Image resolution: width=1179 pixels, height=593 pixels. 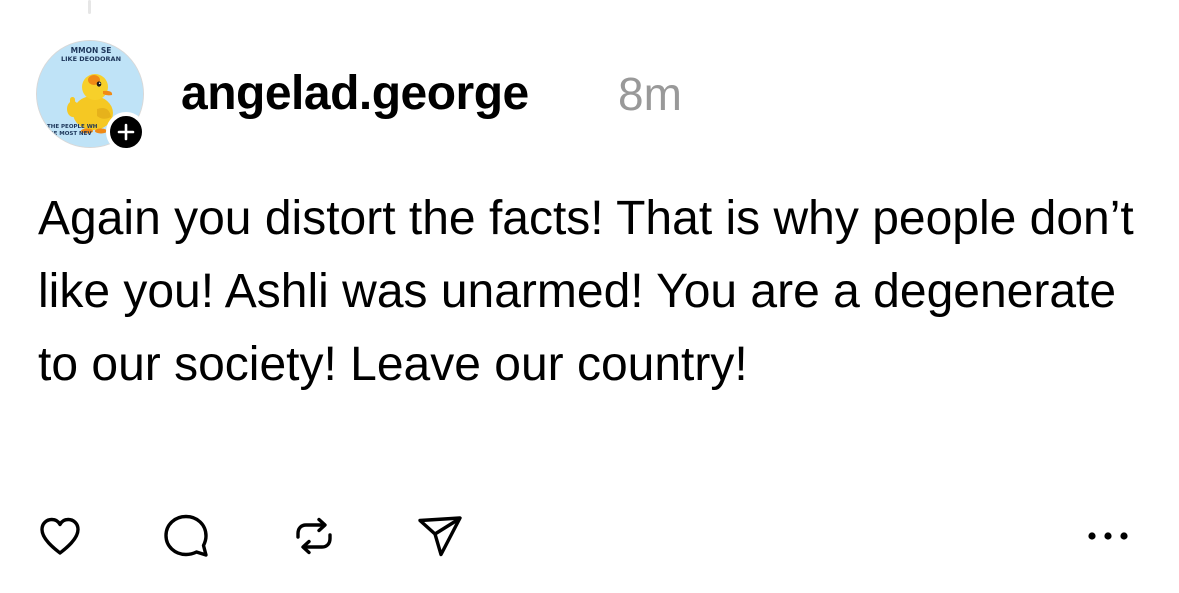 I want to click on post-timestamp: 8m, so click(x=650, y=94).